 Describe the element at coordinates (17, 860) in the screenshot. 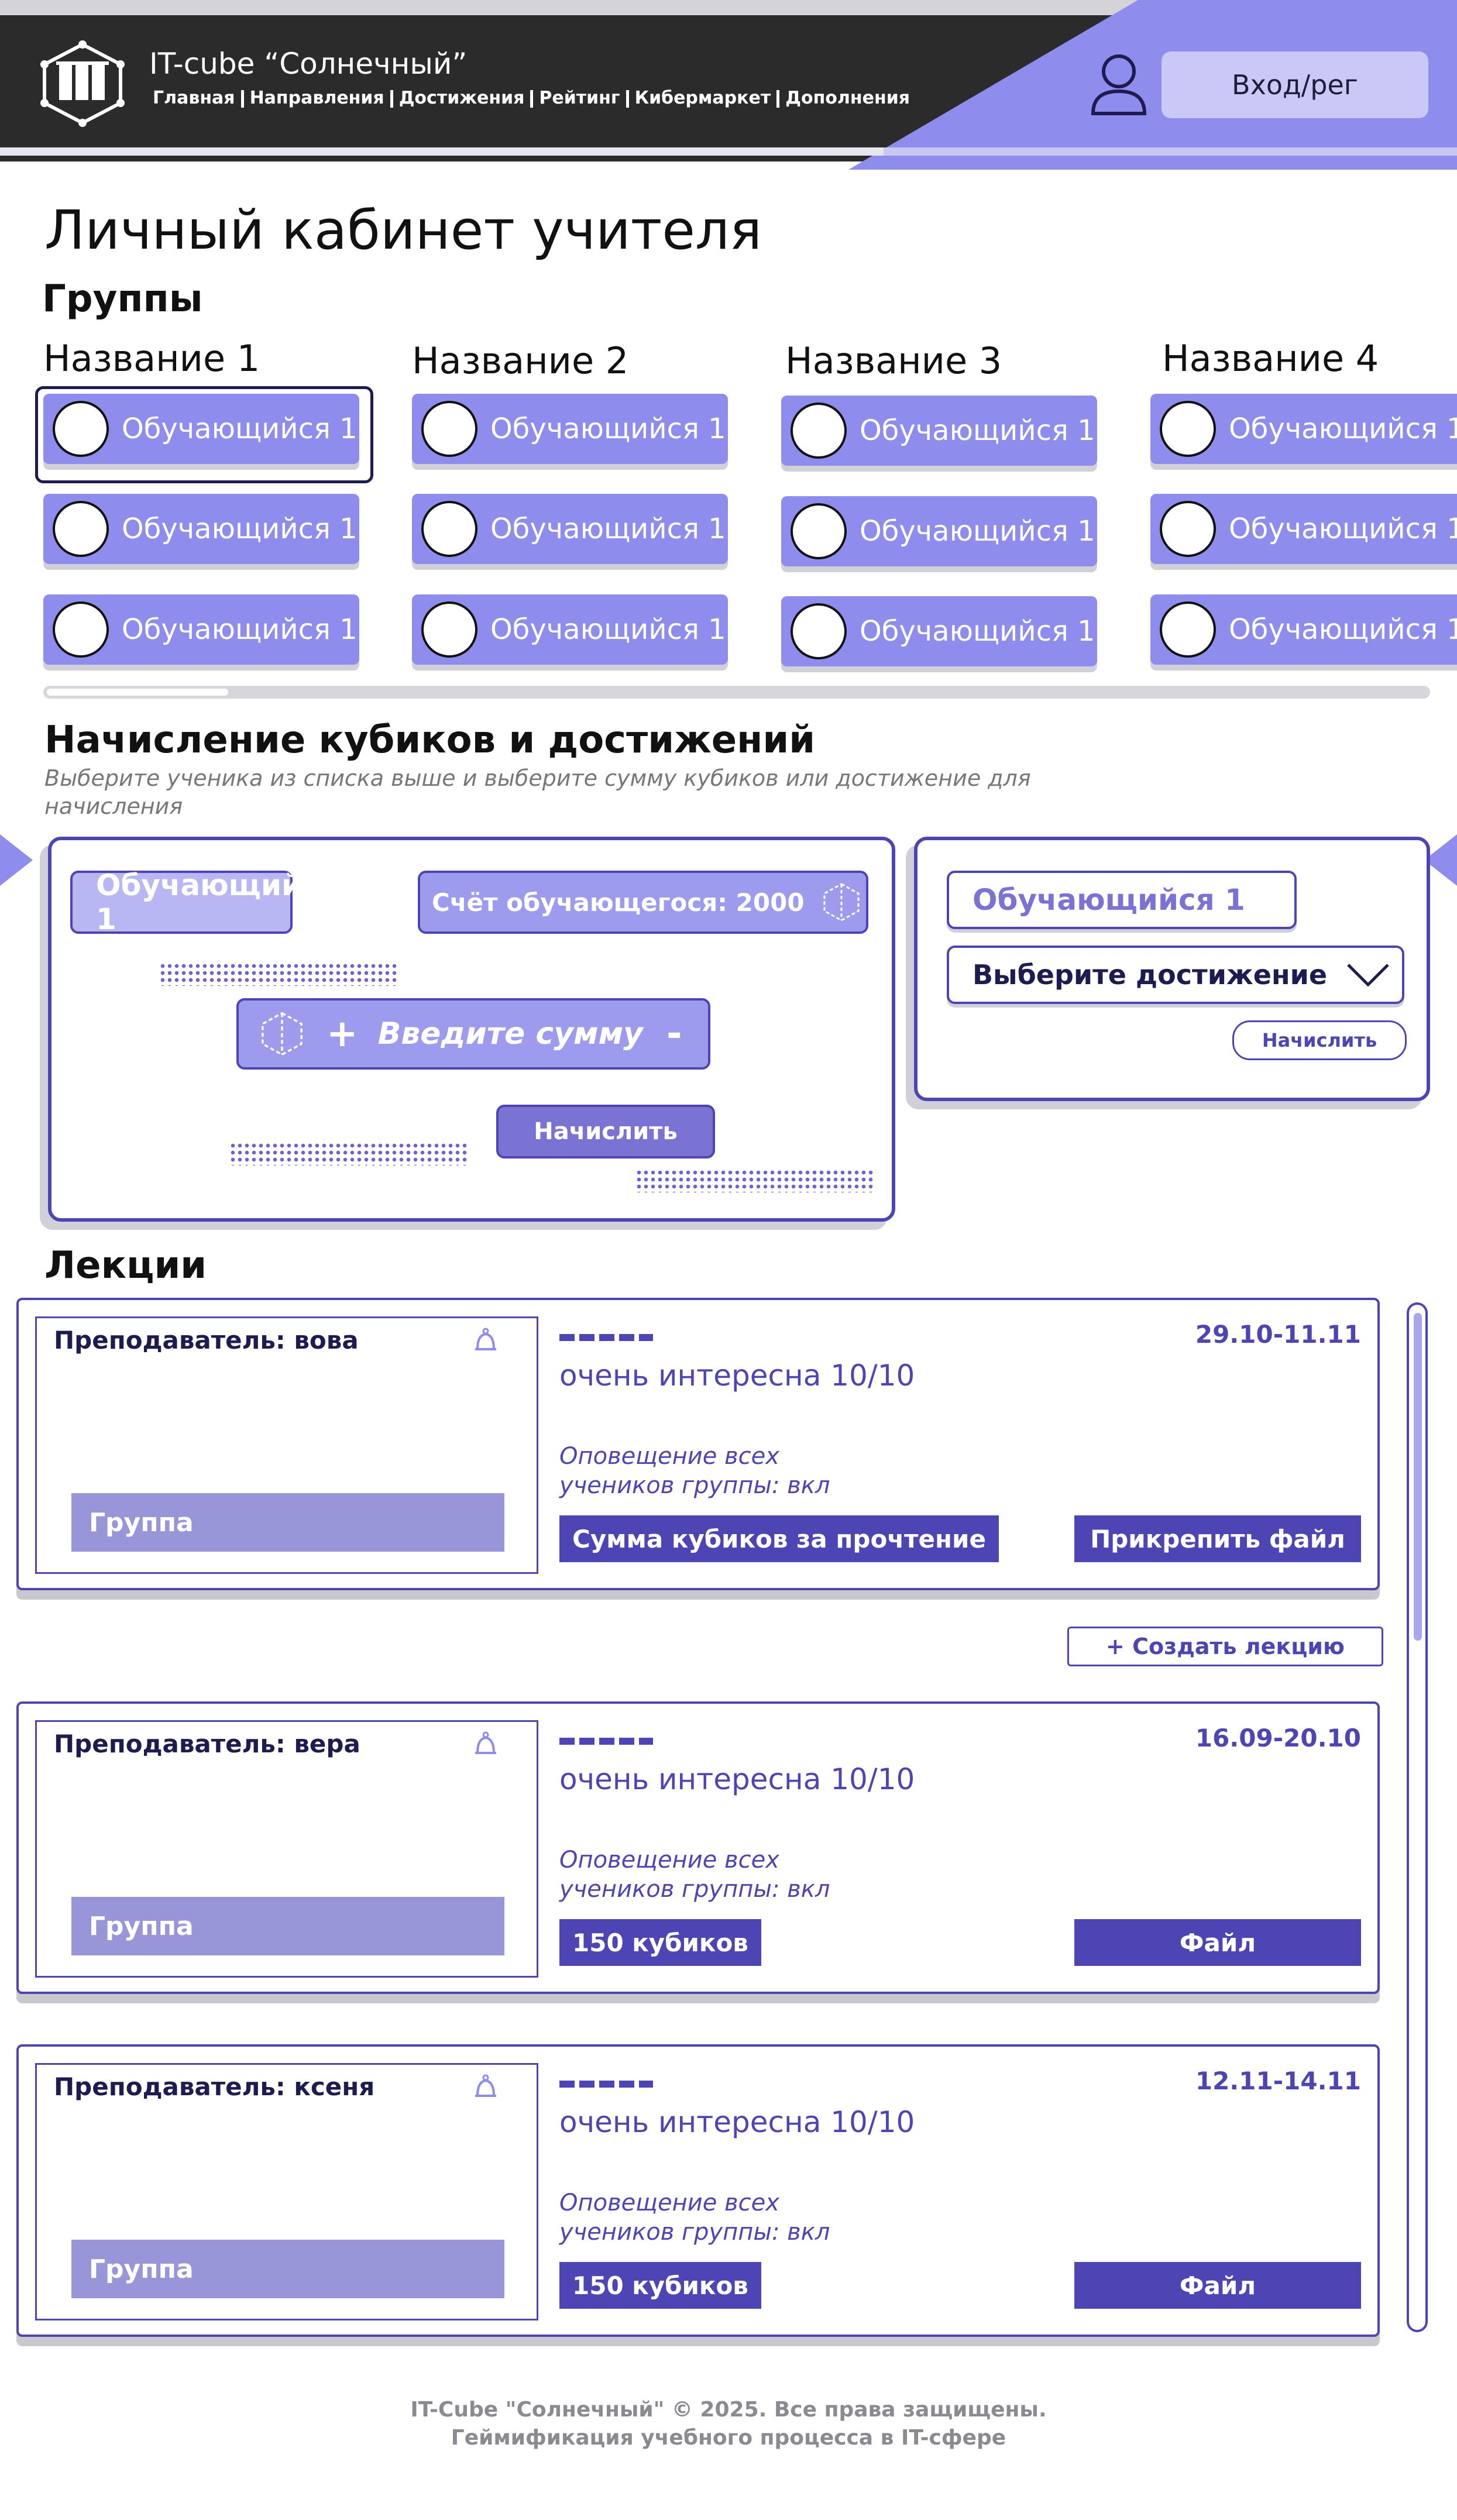

I see `carousel-left-arrow` at that location.